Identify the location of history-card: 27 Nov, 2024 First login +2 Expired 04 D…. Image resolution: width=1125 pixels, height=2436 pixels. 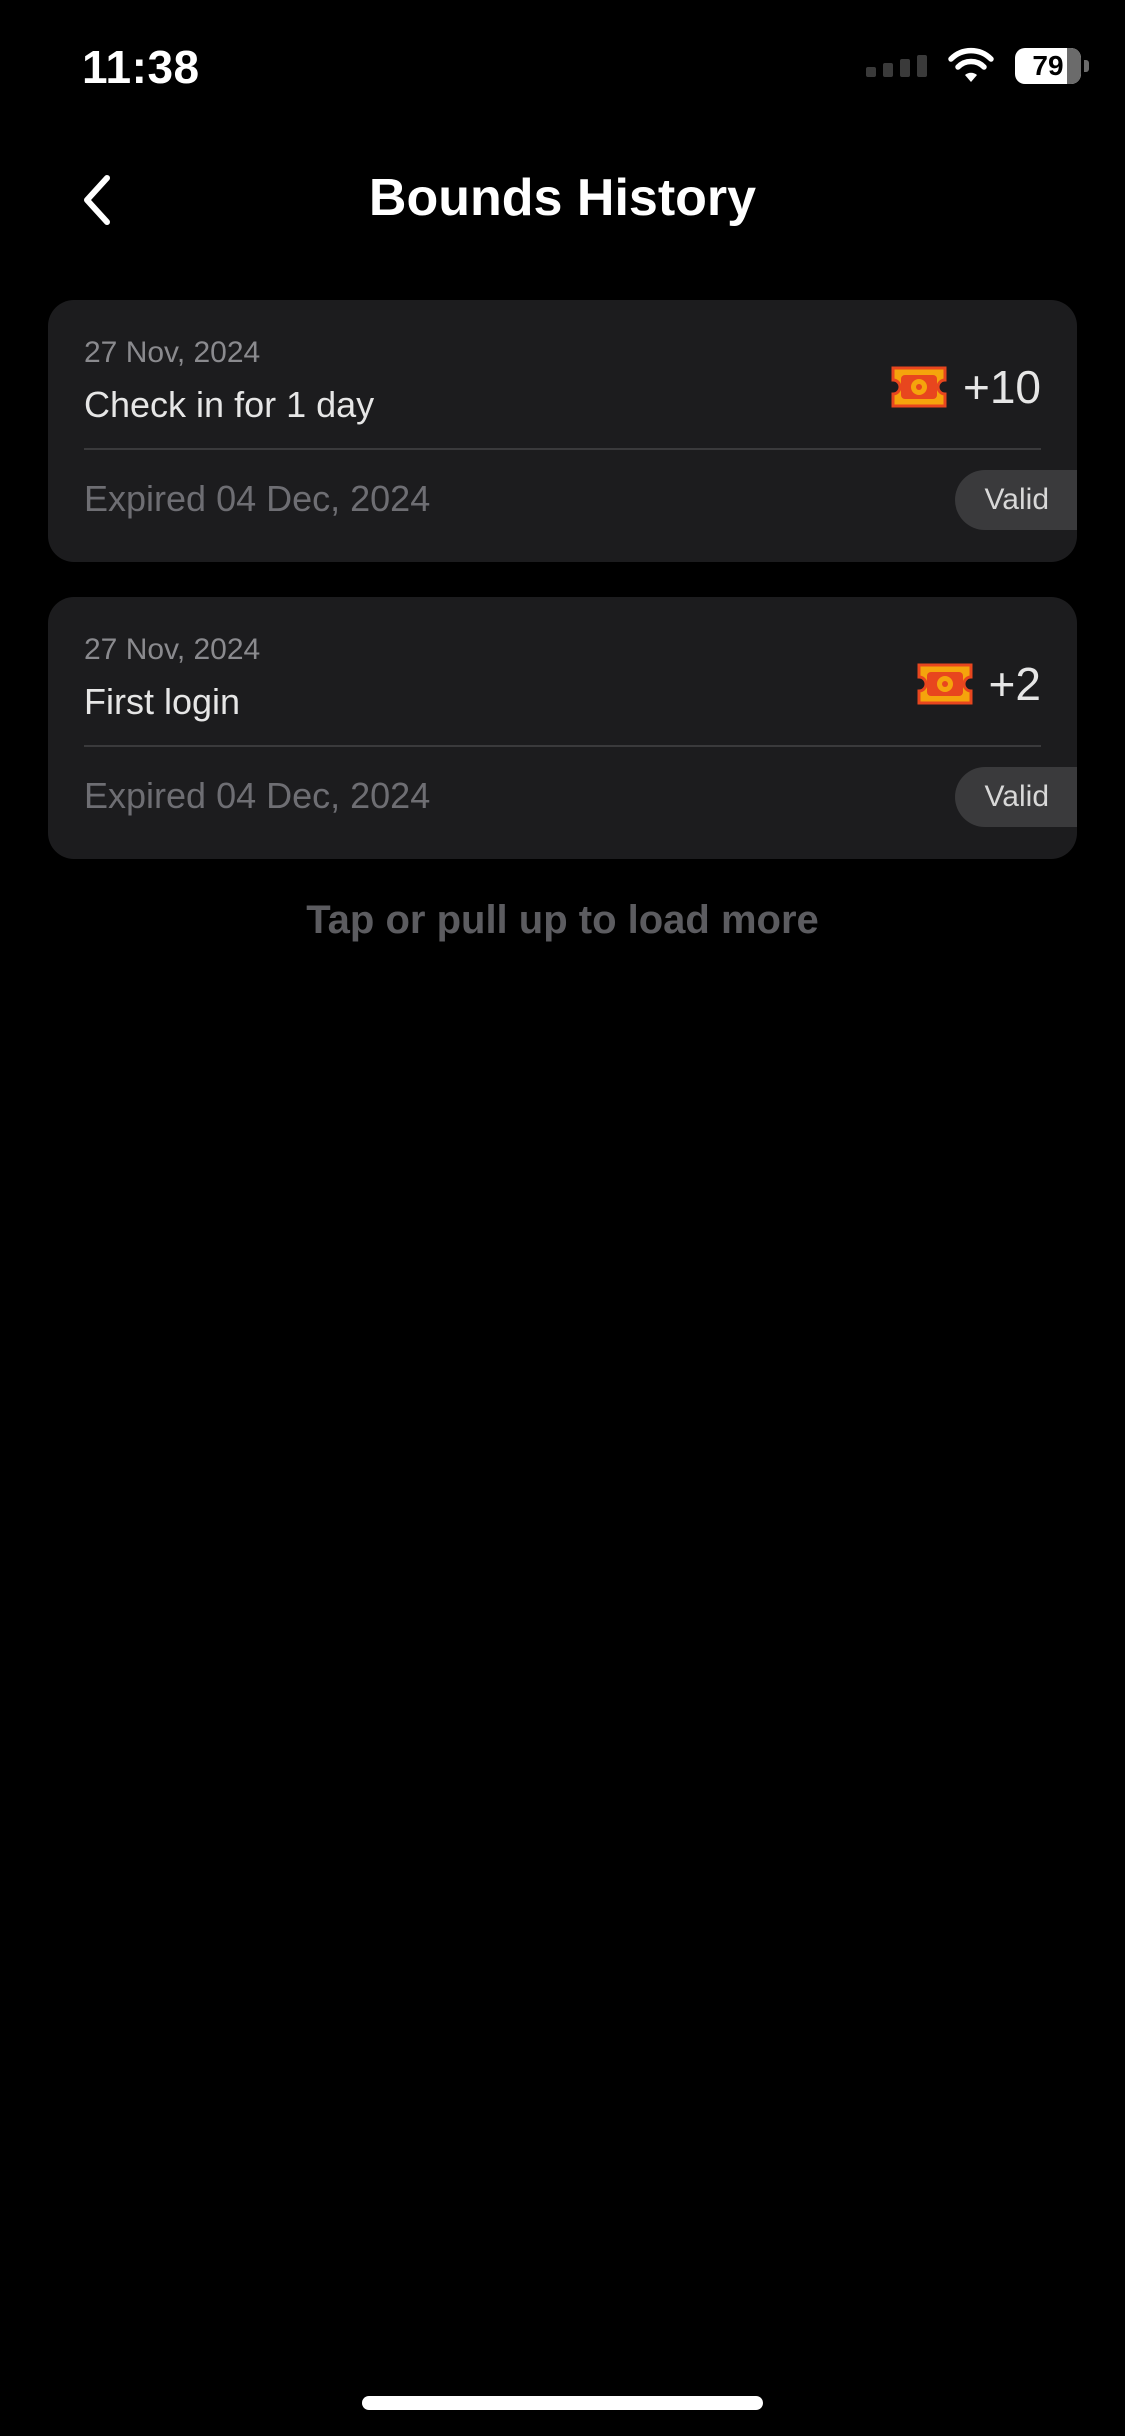
(562, 728).